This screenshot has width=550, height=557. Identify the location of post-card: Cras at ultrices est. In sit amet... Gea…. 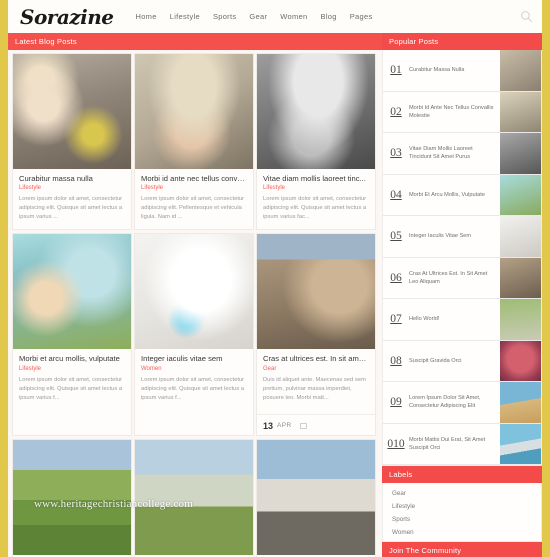
(316, 334).